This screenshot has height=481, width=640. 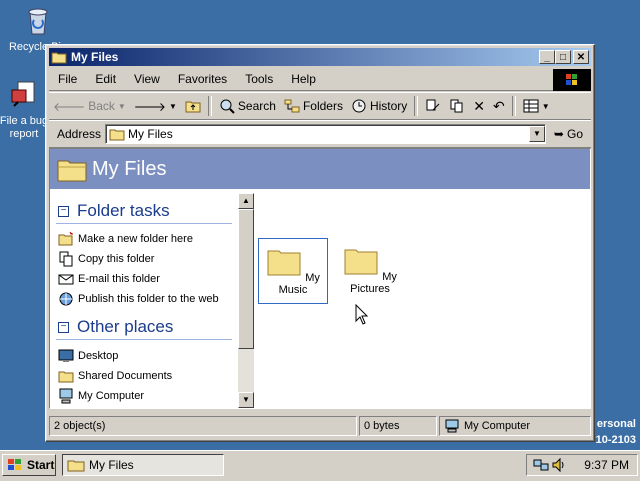 I want to click on menu-file: File, so click(x=67, y=79).